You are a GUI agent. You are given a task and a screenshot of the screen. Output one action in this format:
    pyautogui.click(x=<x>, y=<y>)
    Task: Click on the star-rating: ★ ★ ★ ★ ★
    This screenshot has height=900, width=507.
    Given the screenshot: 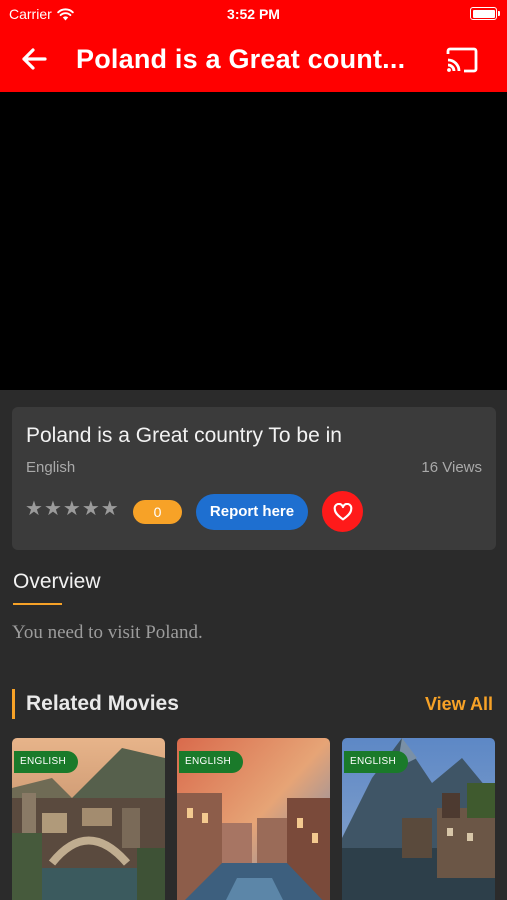 What is the action you would take?
    pyautogui.click(x=72, y=509)
    